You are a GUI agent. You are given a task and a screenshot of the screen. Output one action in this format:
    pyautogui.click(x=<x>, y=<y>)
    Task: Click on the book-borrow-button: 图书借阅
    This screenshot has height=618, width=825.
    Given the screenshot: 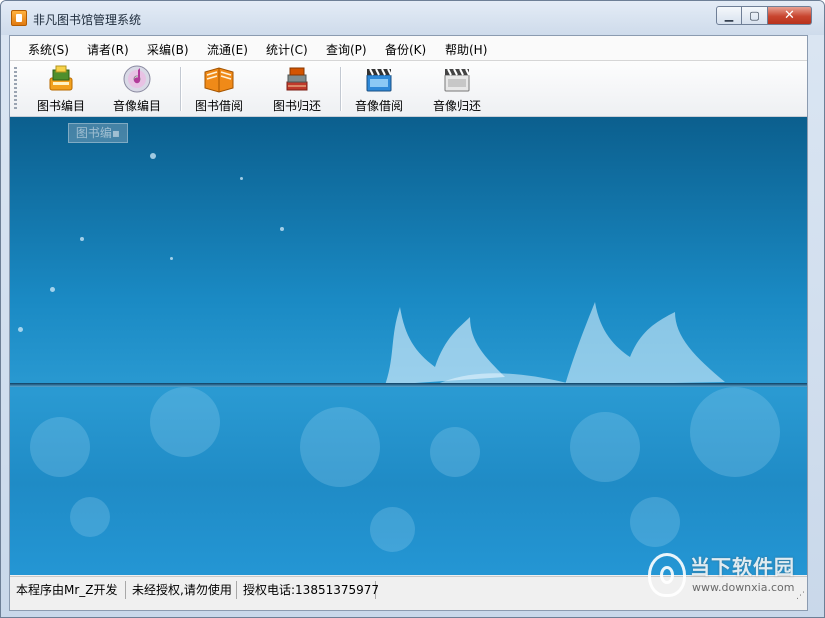 What is the action you would take?
    pyautogui.click(x=219, y=89)
    